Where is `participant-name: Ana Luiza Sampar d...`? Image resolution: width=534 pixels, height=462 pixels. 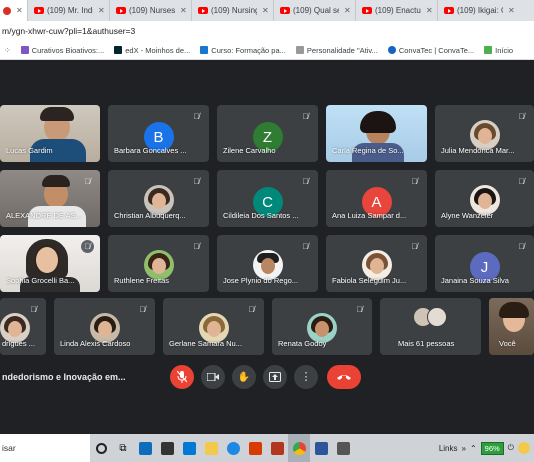 participant-name: Ana Luiza Sampar d... is located at coordinates (369, 215).